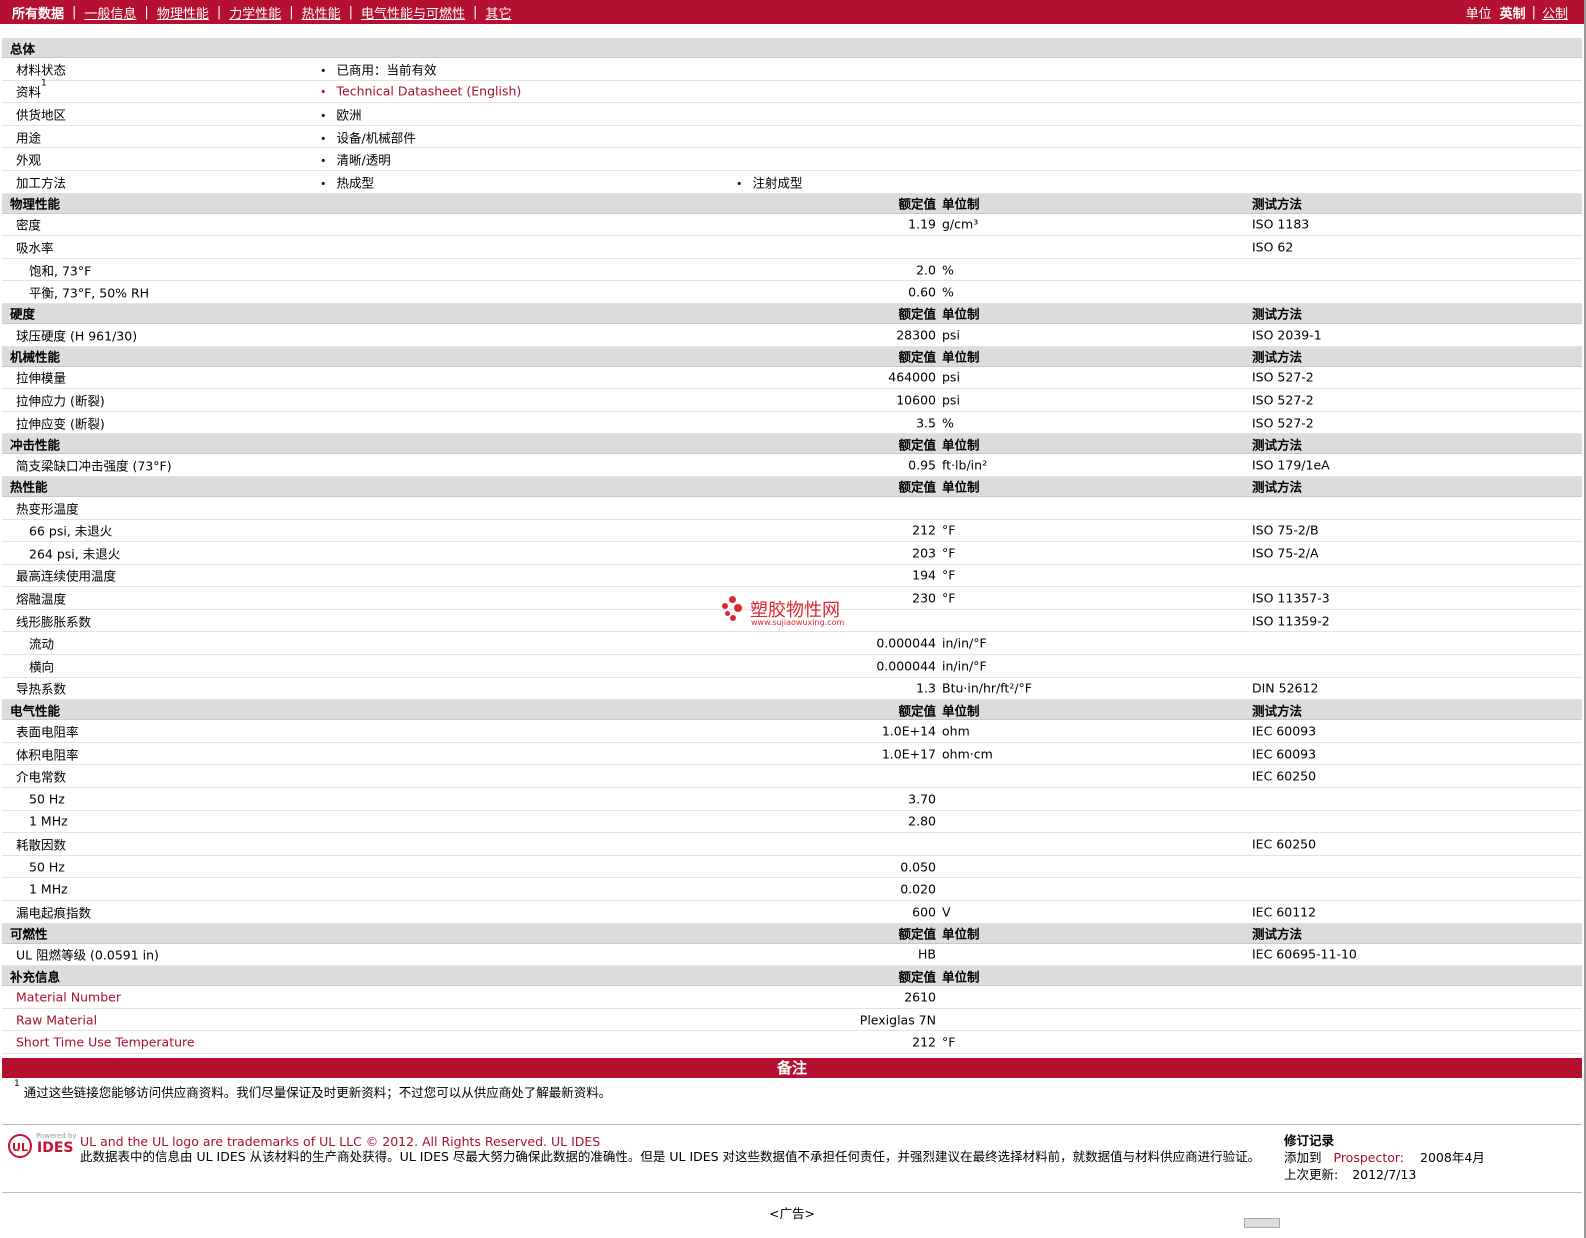 Image resolution: width=1586 pixels, height=1238 pixels. Describe the element at coordinates (41, 70) in the screenshot. I see `property-name: 材料状态` at that location.